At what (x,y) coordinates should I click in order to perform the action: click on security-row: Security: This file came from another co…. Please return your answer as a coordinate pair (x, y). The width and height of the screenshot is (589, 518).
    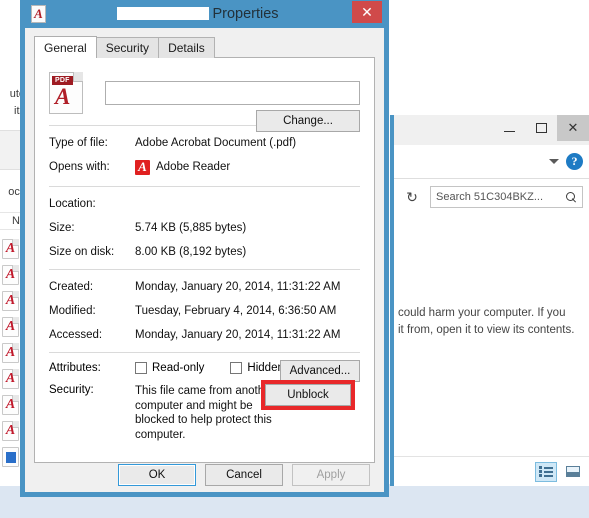
    Looking at the image, I should click on (204, 411).